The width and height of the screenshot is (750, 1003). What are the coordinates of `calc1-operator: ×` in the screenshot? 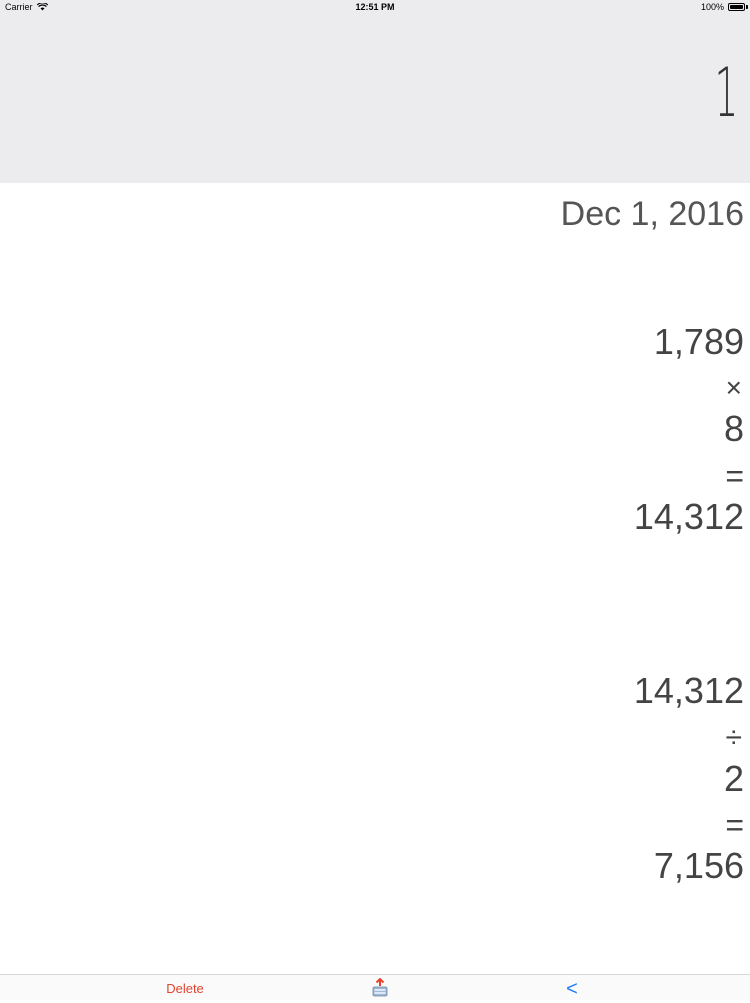 It's located at (733, 387).